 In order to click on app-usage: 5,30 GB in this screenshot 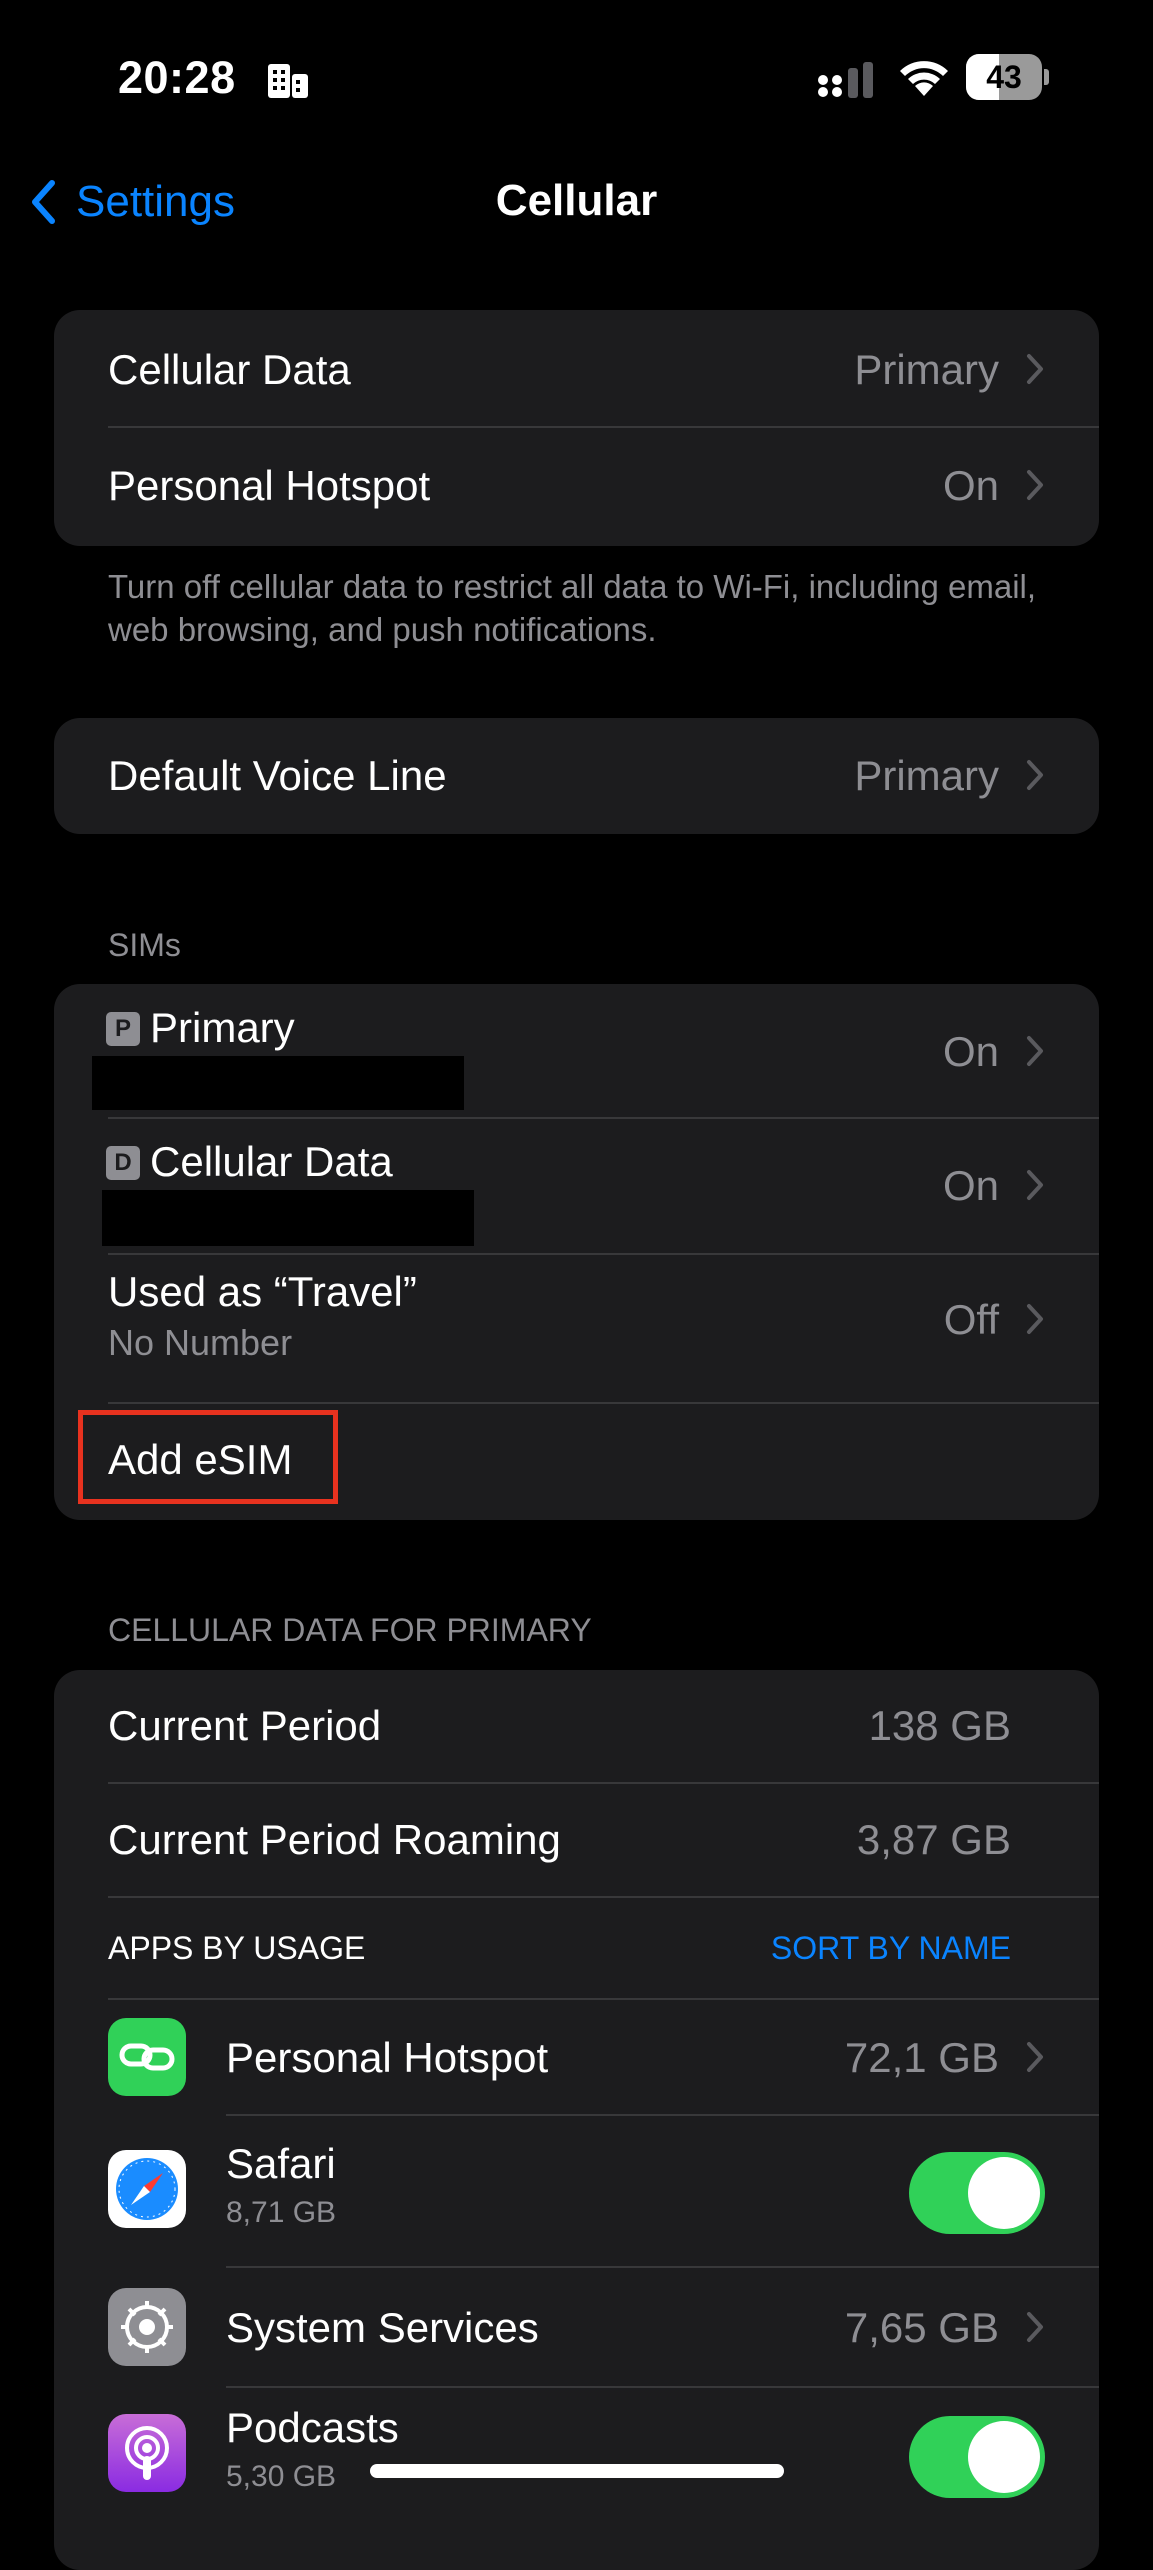, I will do `click(281, 2476)`.